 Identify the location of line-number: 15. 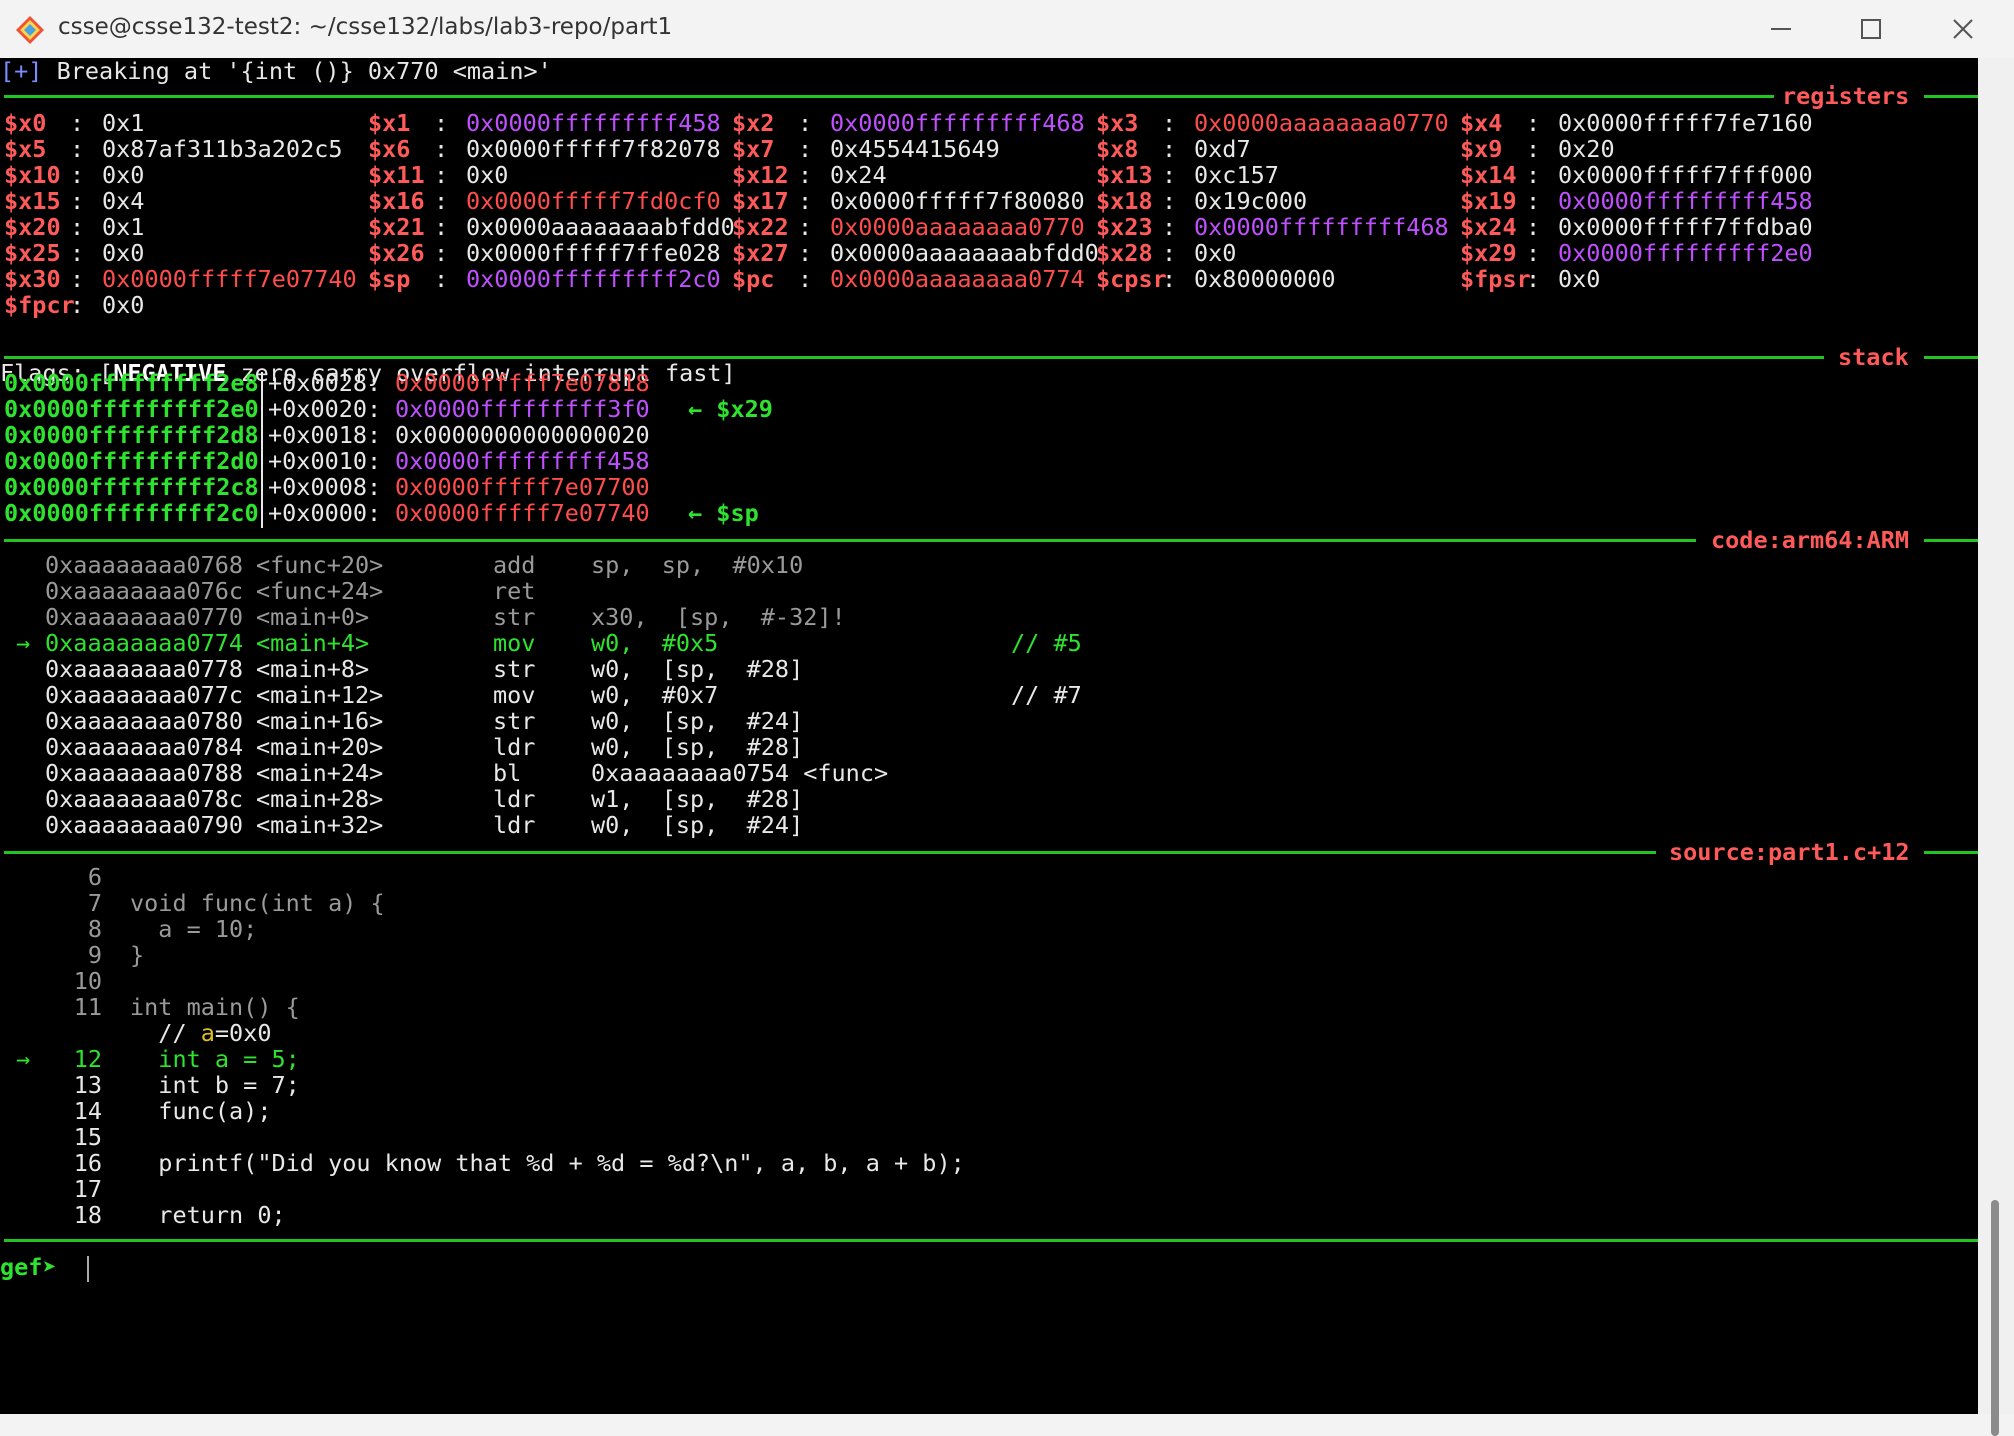
(87, 1137).